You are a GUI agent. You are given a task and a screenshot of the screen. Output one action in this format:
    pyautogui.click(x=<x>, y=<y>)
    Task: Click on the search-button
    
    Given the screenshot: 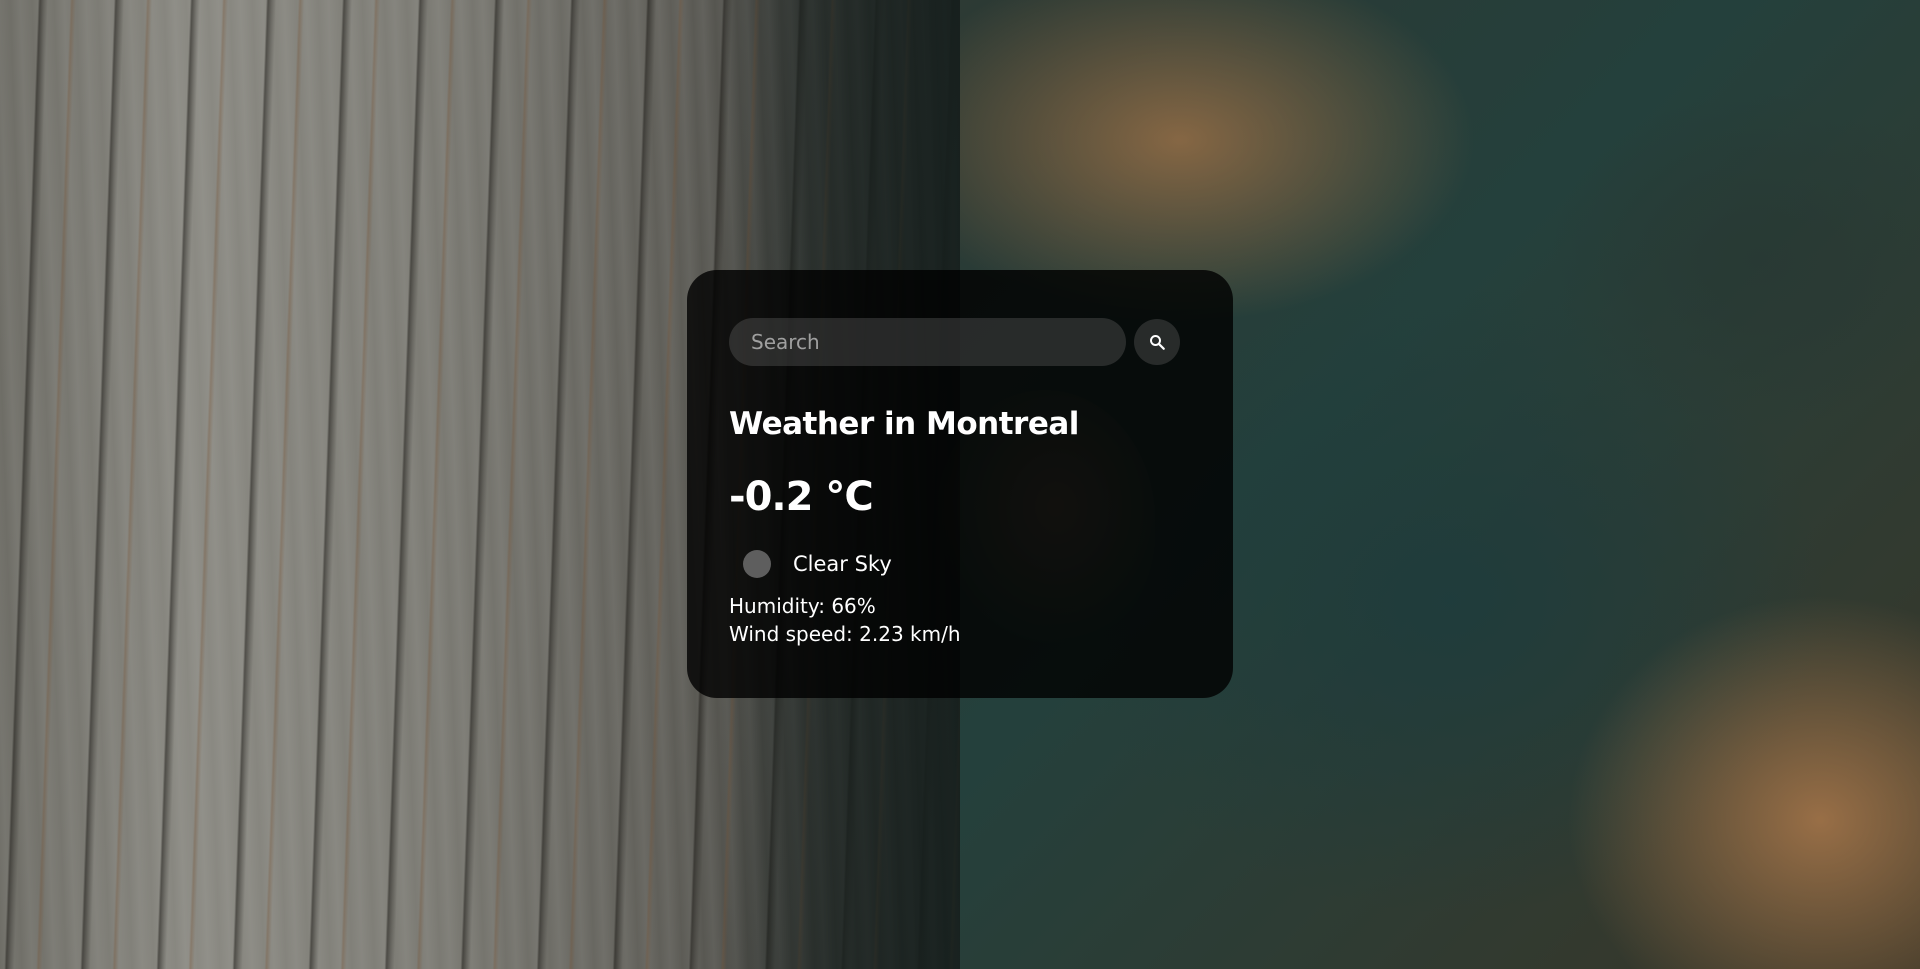 What is the action you would take?
    pyautogui.click(x=1157, y=342)
    